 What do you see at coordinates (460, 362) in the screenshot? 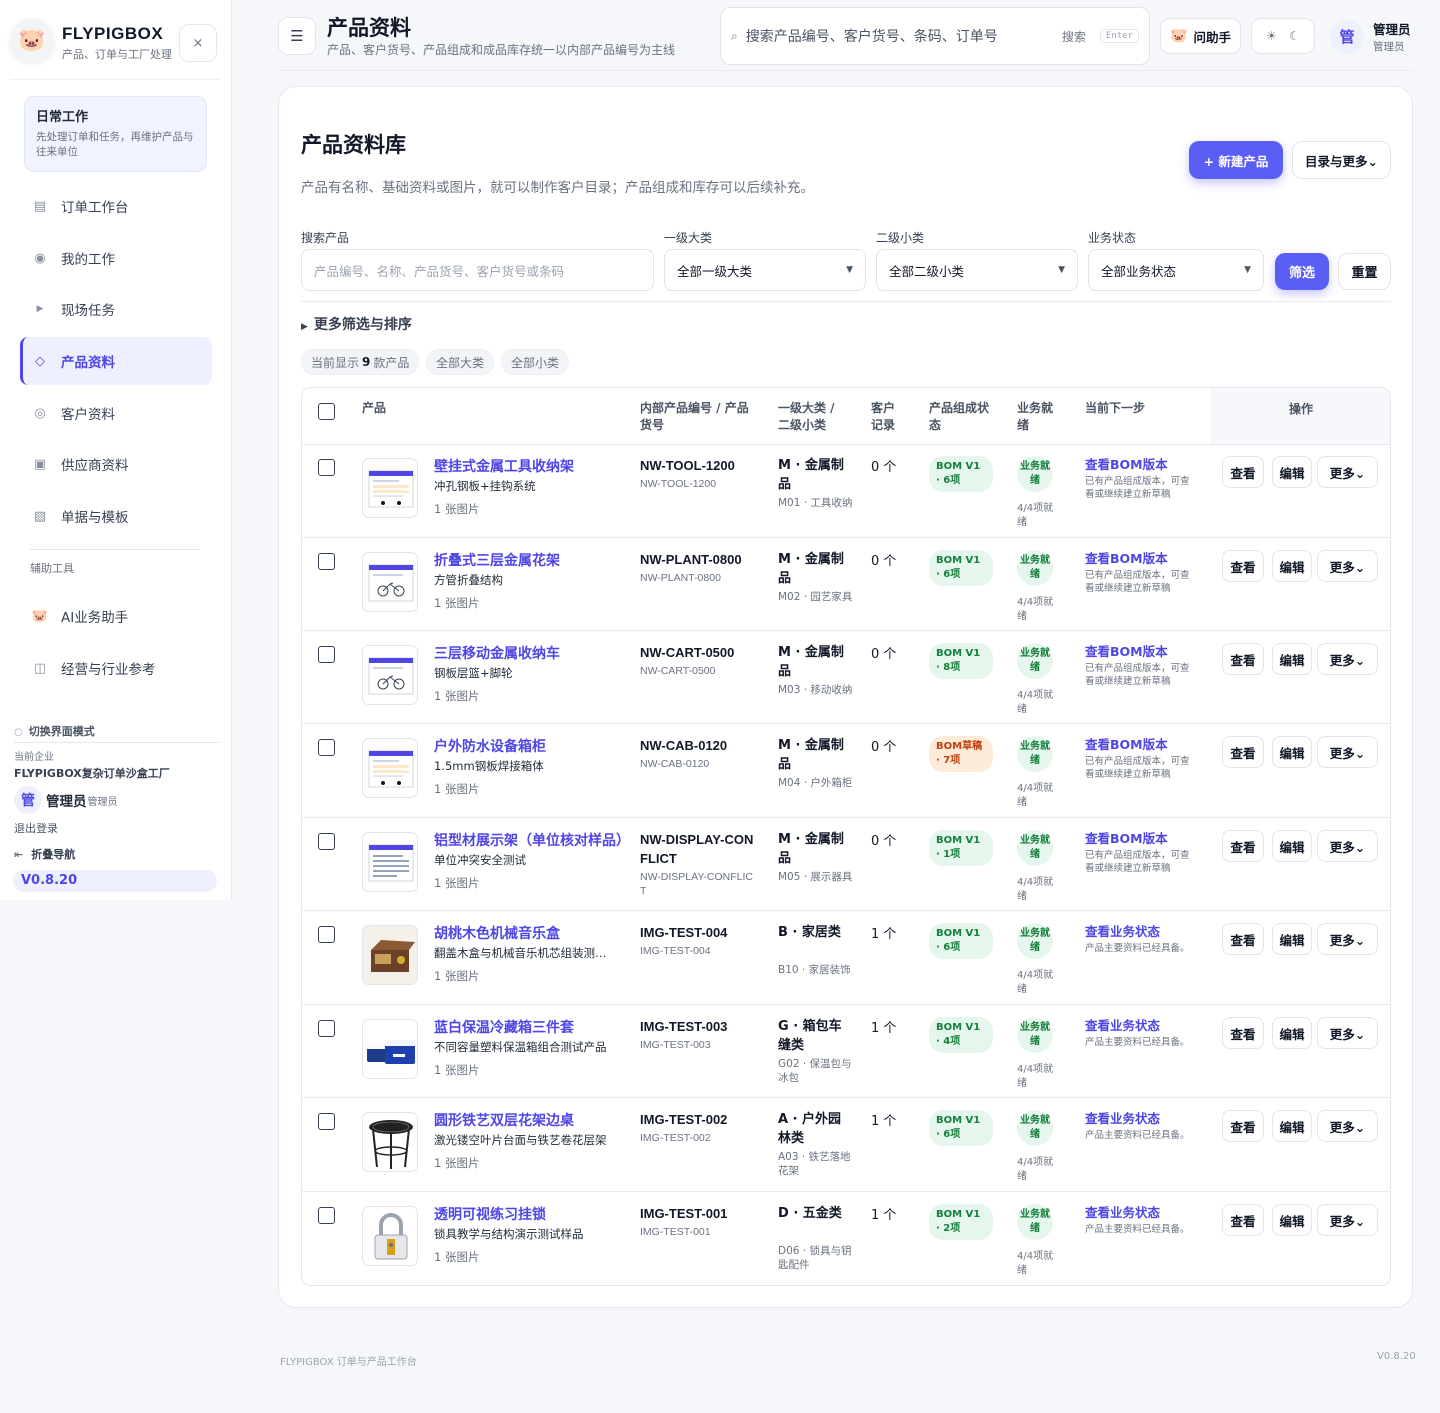
I see `all-category-chip: 全部大类` at bounding box center [460, 362].